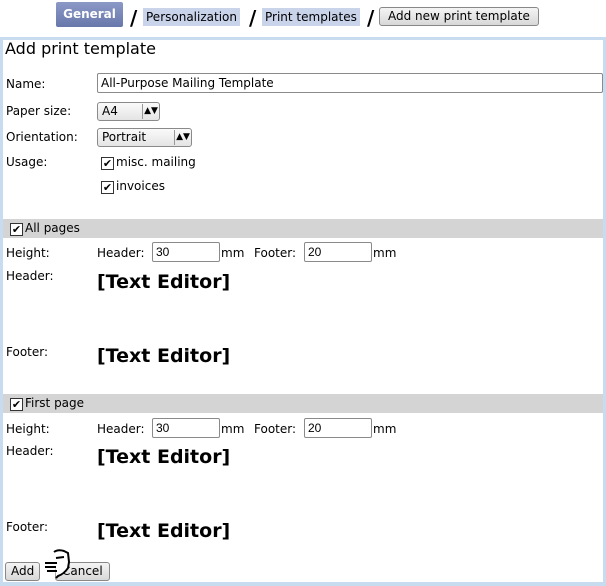 The width and height of the screenshot is (606, 586). Describe the element at coordinates (459, 16) in the screenshot. I see `add-new-print-template-button: Add new print template` at that location.